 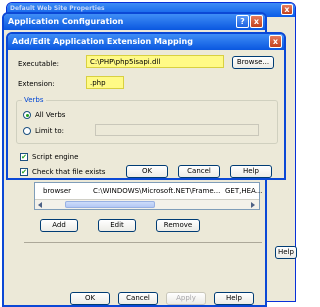 I want to click on horizontal-scrollbar, so click(x=147, y=204).